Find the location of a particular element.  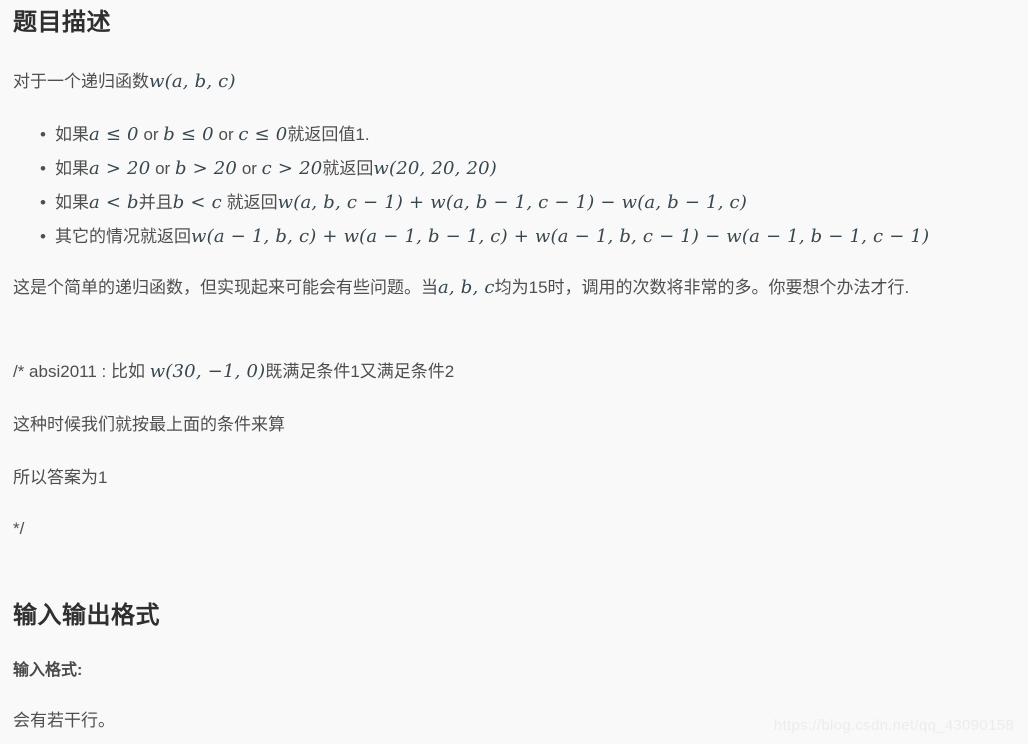

comment-line-3: 所以答案为1 is located at coordinates (60, 477).